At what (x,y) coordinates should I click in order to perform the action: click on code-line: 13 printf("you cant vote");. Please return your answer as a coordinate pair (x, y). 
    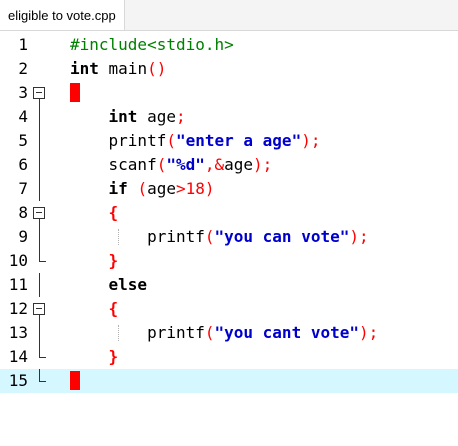
    Looking at the image, I should click on (229, 333).